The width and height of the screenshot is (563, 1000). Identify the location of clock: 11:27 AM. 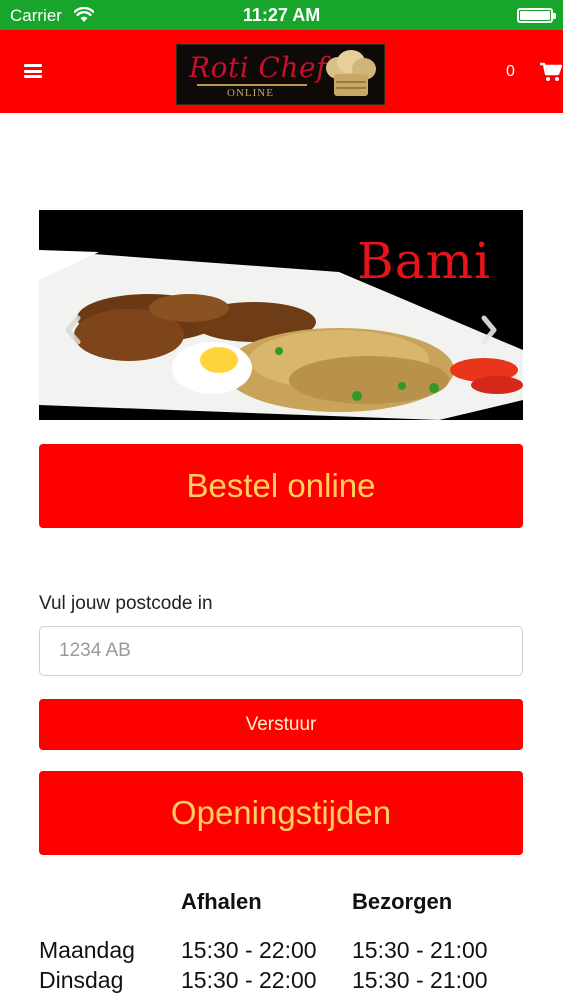
(281, 15).